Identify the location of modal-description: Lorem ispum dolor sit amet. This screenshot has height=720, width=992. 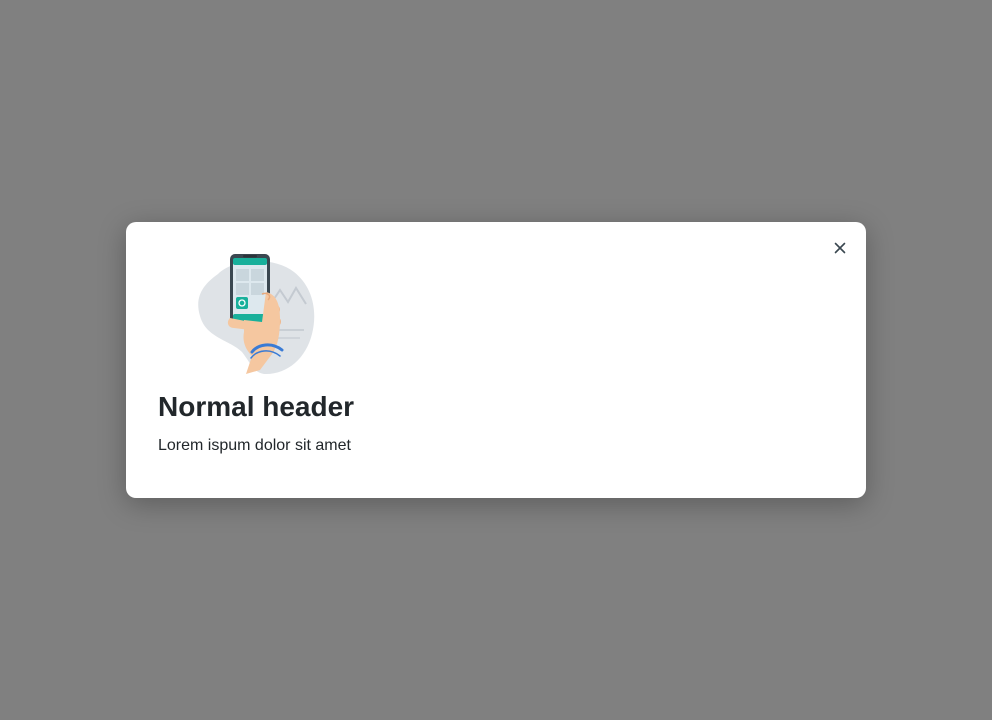
(254, 445).